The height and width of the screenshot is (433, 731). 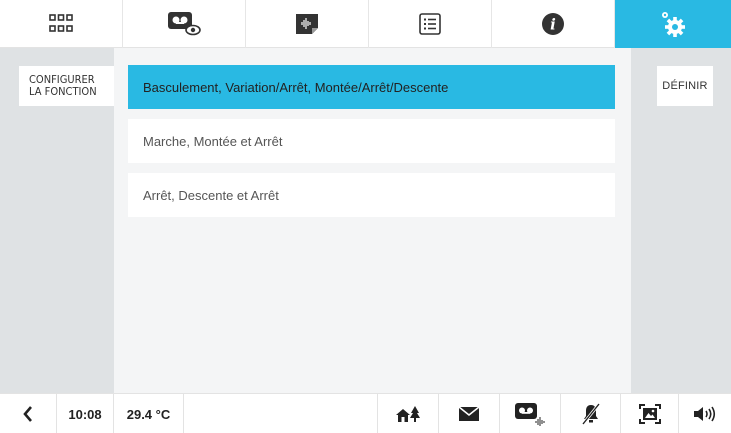 I want to click on mail-icon, so click(x=469, y=413).